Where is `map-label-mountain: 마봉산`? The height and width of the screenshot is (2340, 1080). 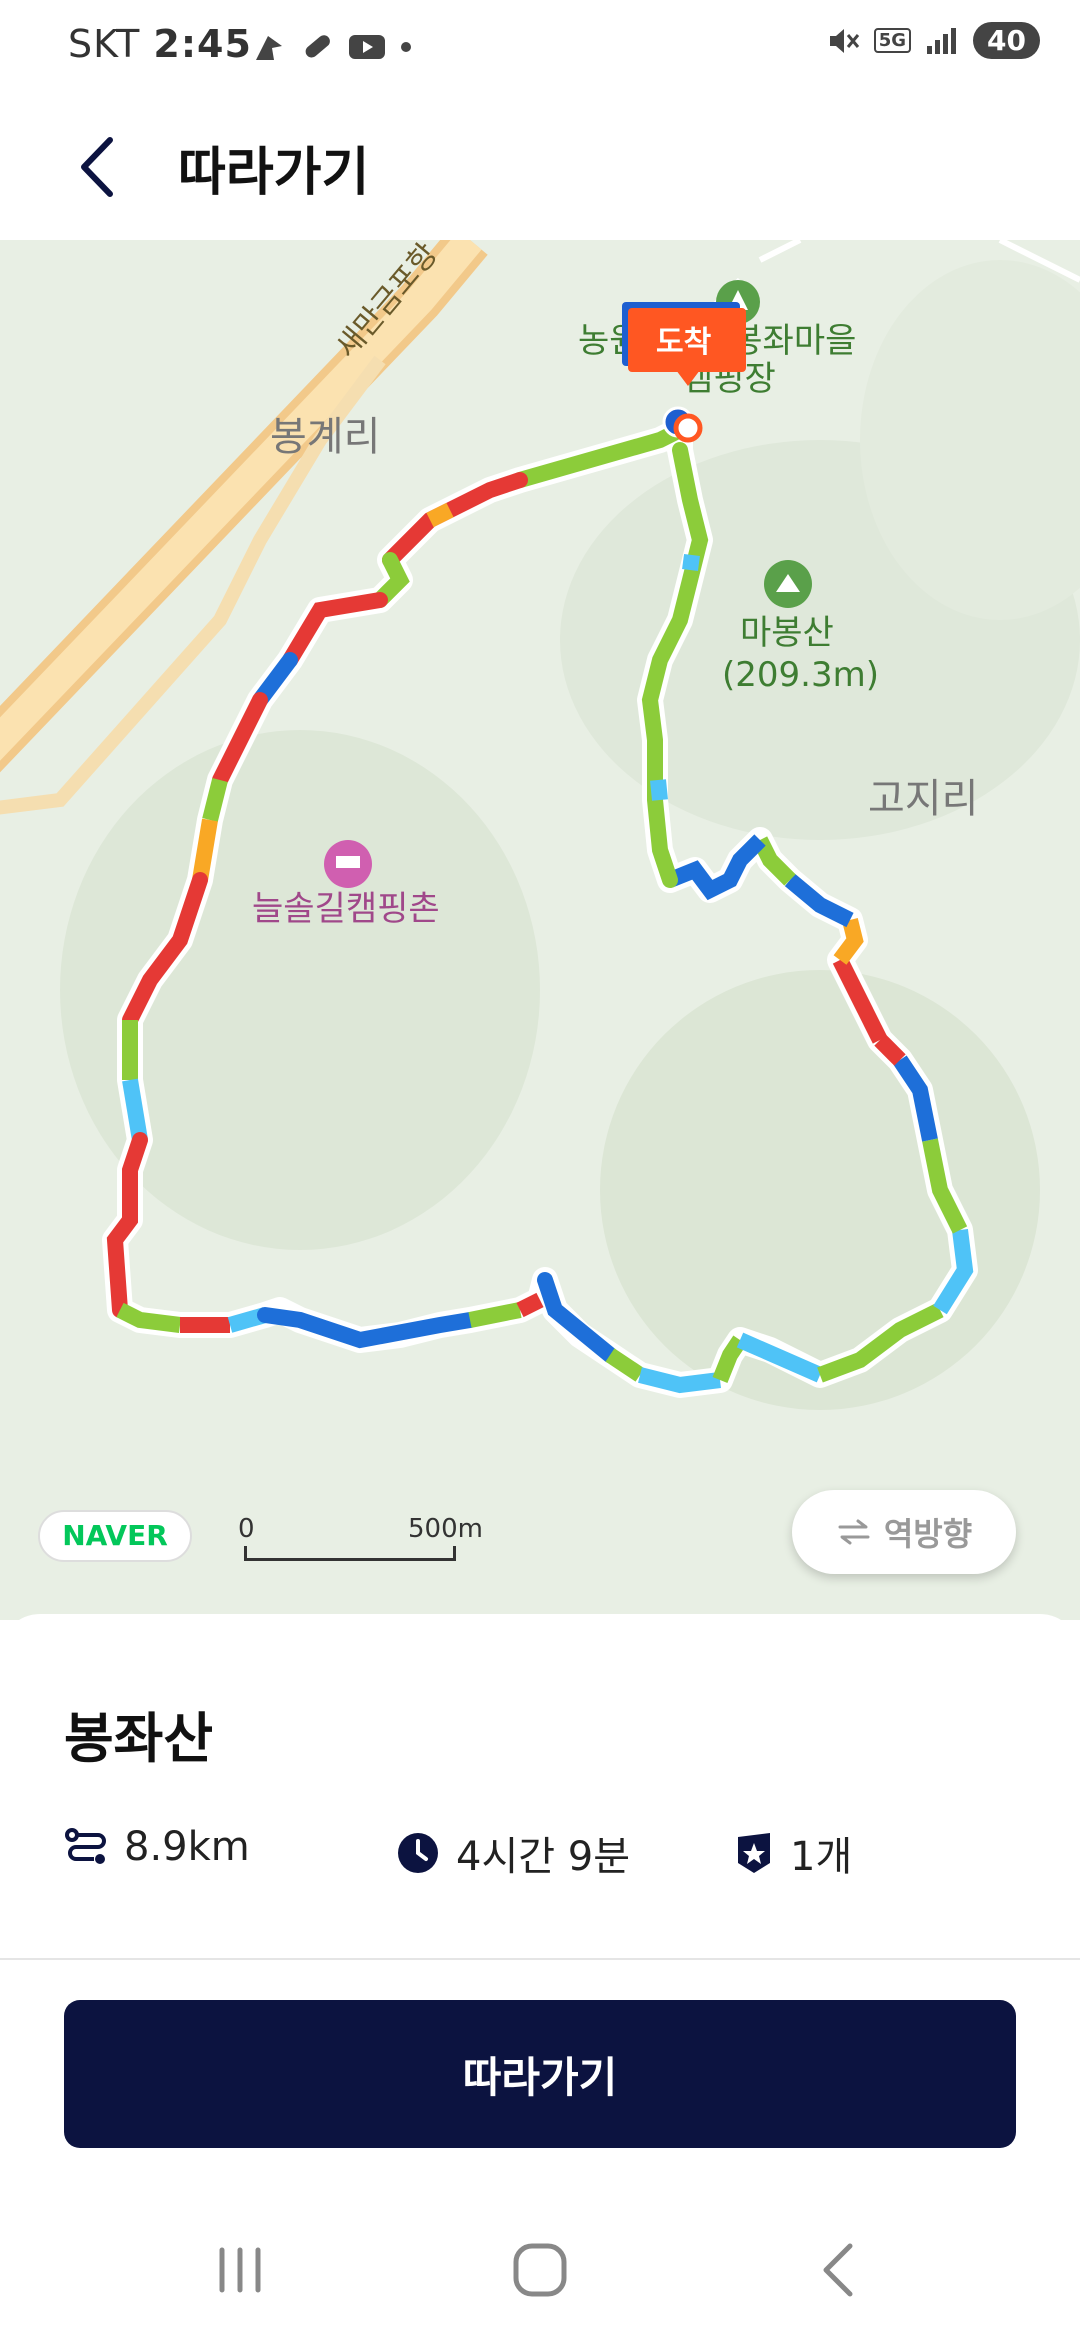 map-label-mountain: 마봉산 is located at coordinates (787, 633).